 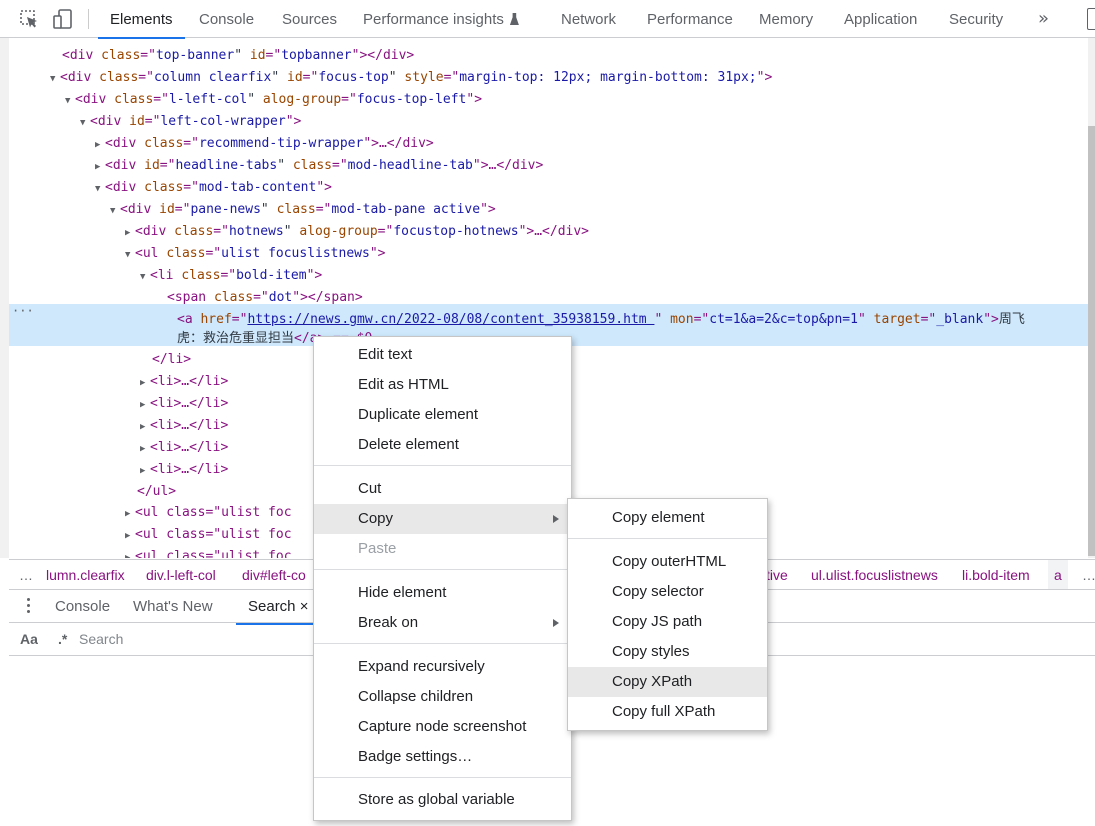 What do you see at coordinates (488, 209) in the screenshot?
I see `tag-close: ">` at bounding box center [488, 209].